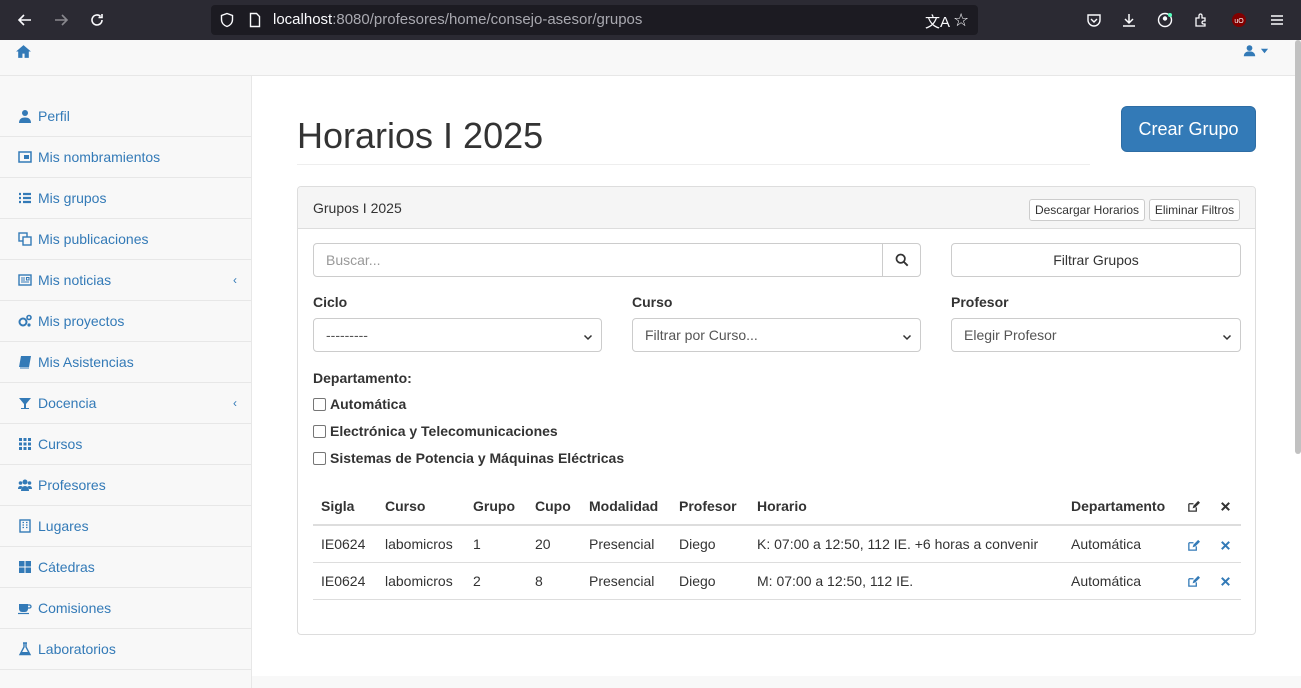 This screenshot has width=1301, height=688. What do you see at coordinates (125, 444) in the screenshot?
I see `sidebar-item-cursos: Cursos` at bounding box center [125, 444].